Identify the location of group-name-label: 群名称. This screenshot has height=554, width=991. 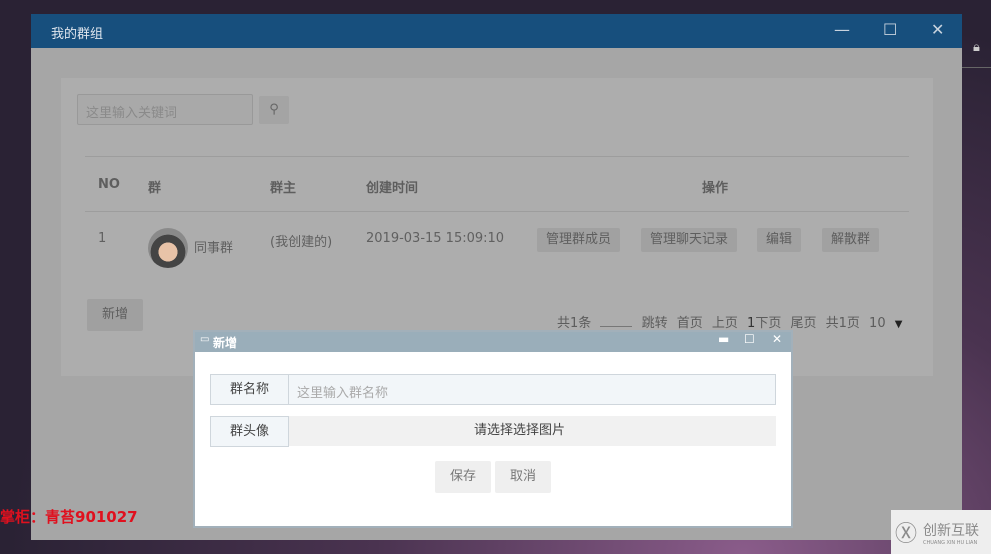
(249, 389).